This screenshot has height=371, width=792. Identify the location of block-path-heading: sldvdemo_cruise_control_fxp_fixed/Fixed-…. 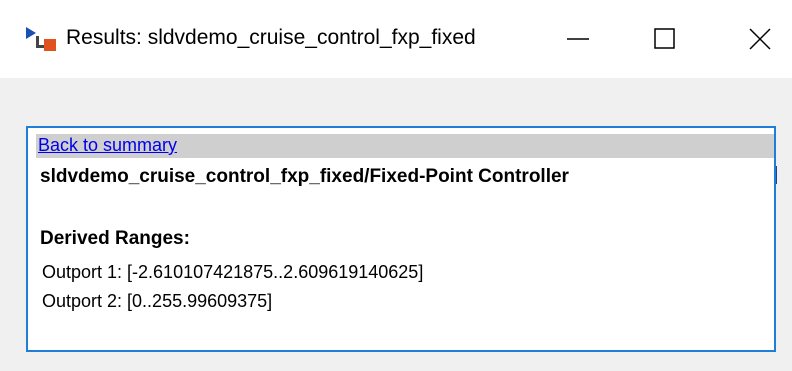
(304, 176).